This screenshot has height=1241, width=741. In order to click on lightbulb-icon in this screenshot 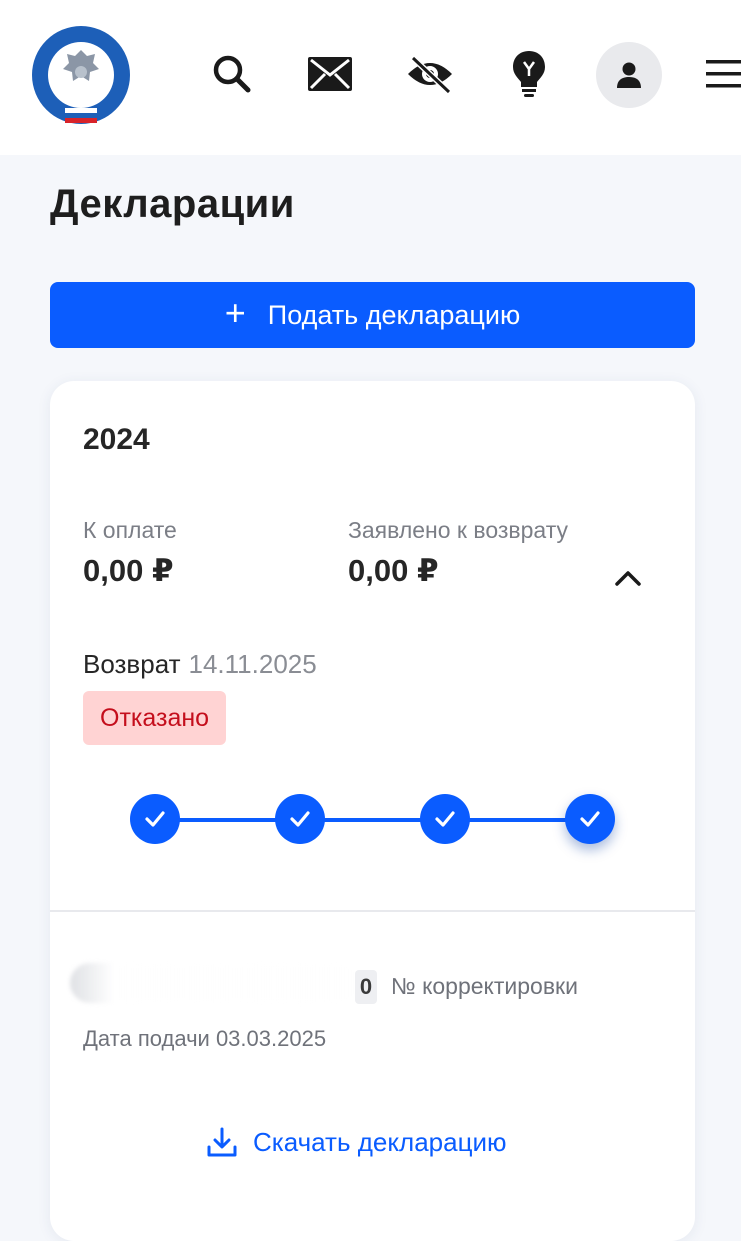, I will do `click(529, 74)`.